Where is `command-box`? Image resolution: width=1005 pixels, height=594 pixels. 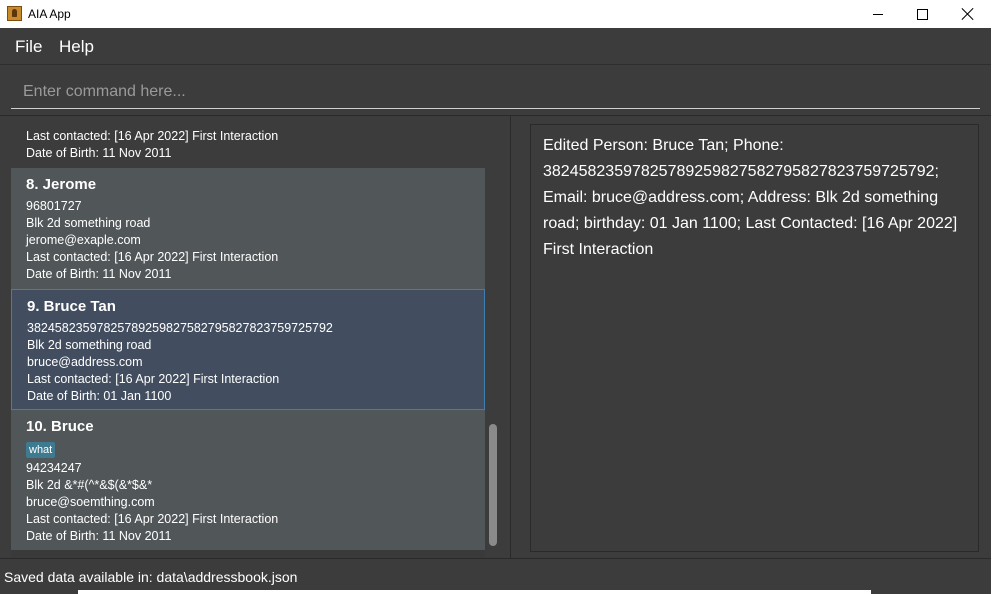
command-box is located at coordinates (495, 90).